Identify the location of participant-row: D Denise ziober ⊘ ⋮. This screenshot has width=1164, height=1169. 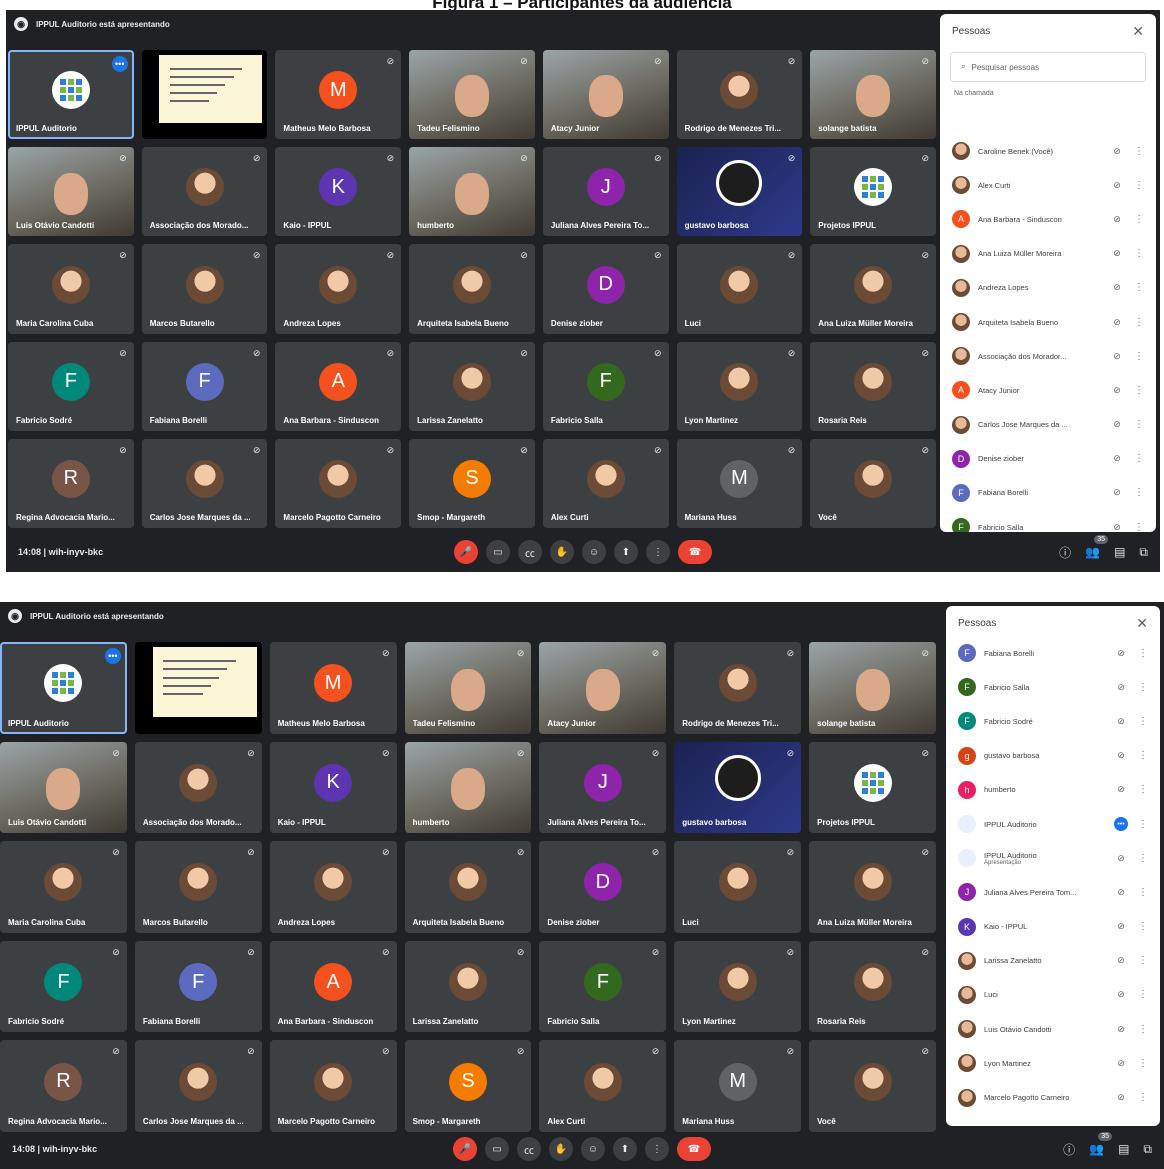
(1048, 459).